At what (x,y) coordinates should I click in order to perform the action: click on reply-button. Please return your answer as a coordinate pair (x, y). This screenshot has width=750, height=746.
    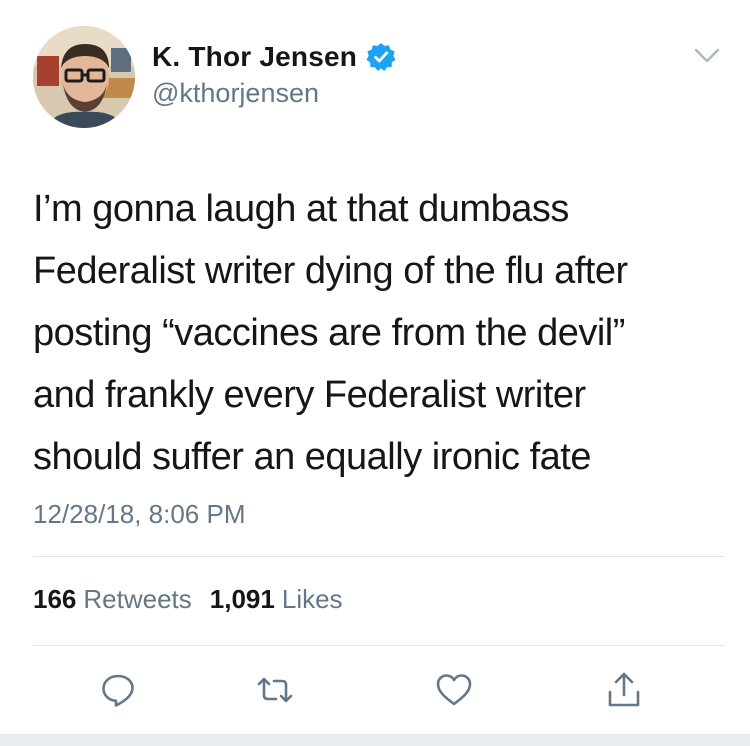
    Looking at the image, I should click on (118, 690).